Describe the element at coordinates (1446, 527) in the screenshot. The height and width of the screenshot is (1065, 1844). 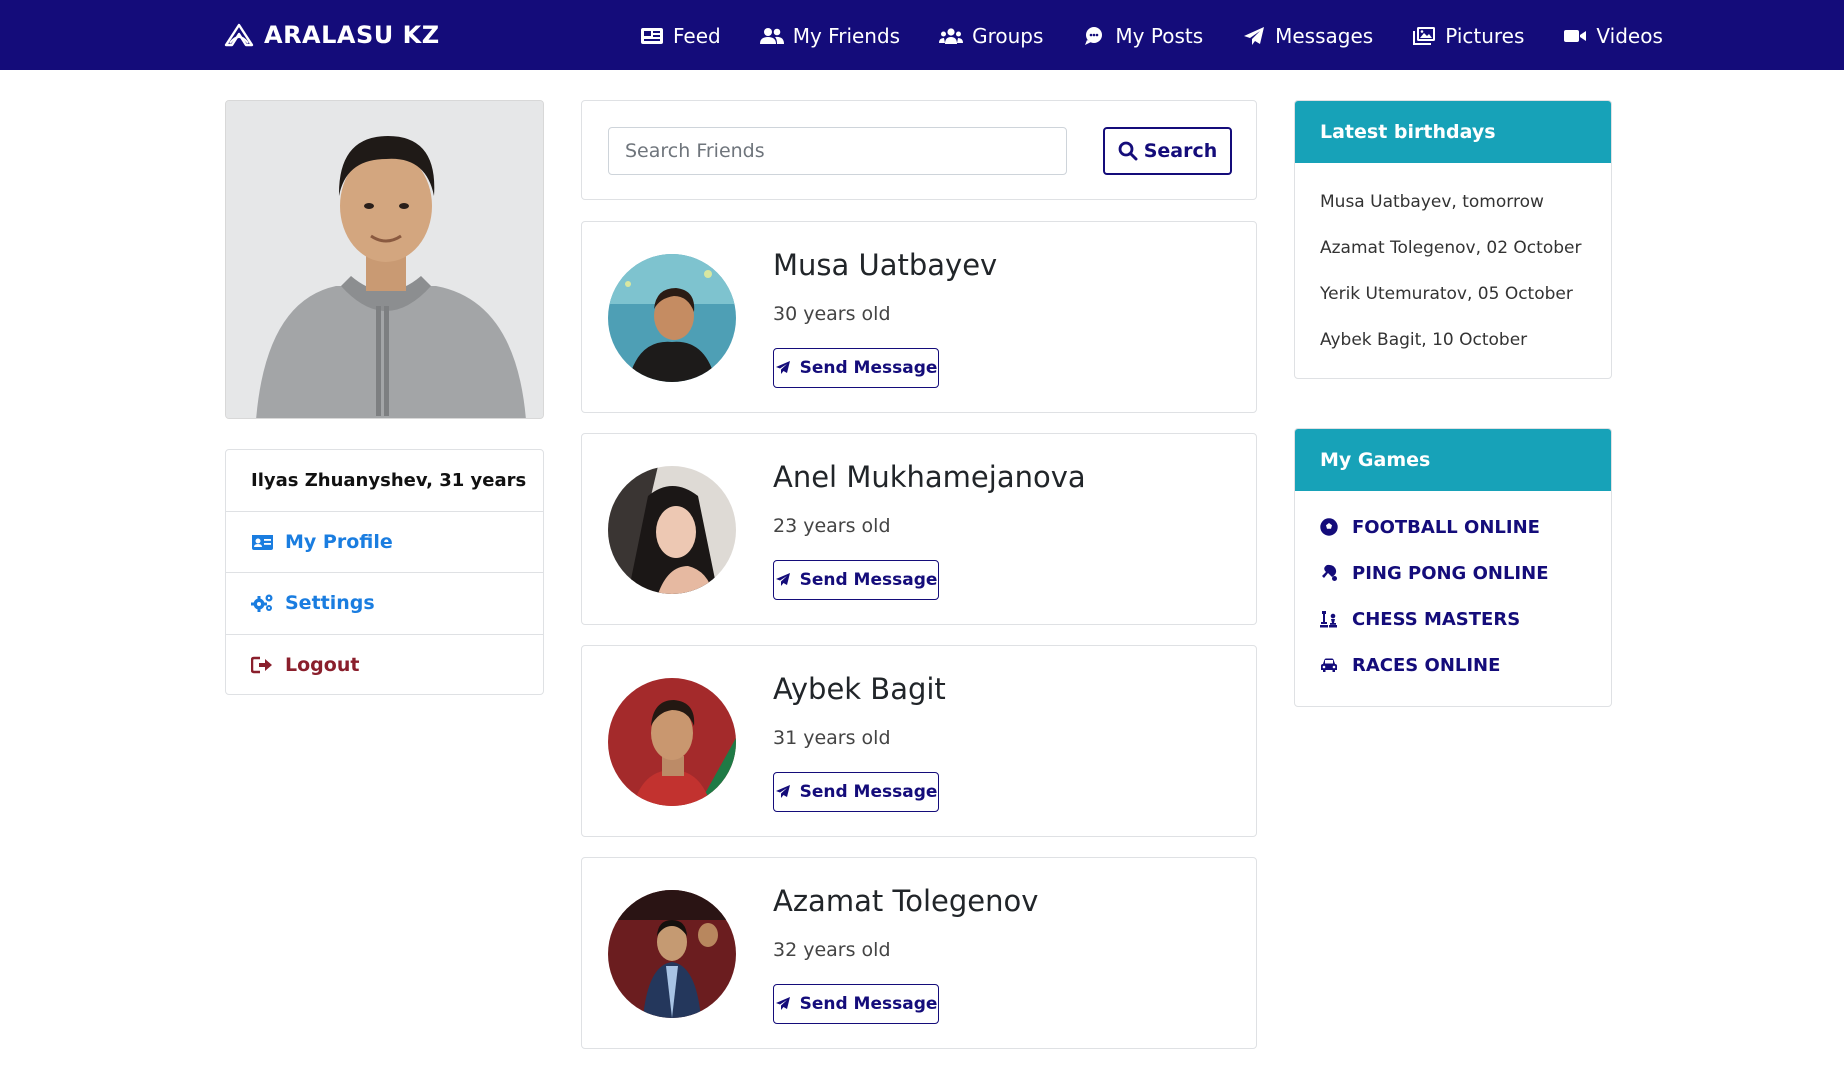
I see `game-label: FOOTBALL ONLINE` at that location.